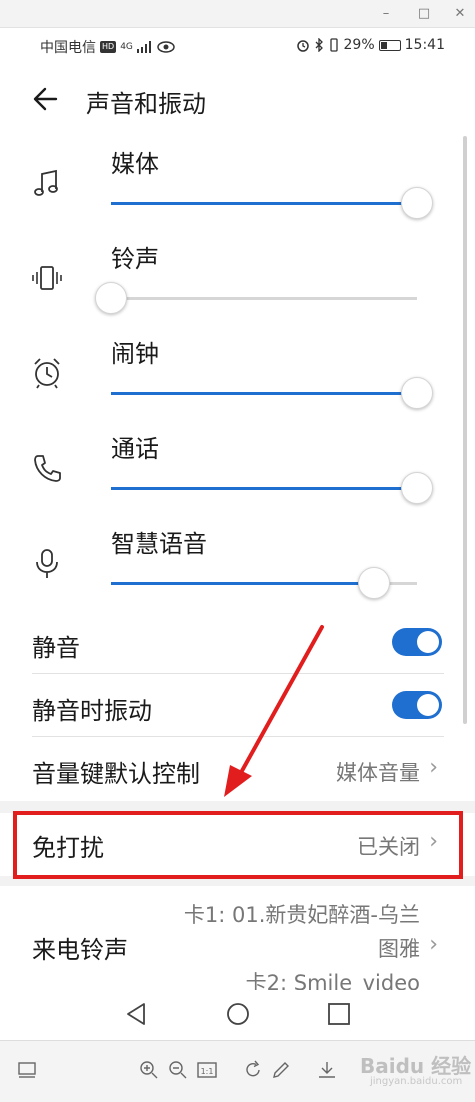 The height and width of the screenshot is (1102, 475). Describe the element at coordinates (327, 1070) in the screenshot. I see `download-icon` at that location.